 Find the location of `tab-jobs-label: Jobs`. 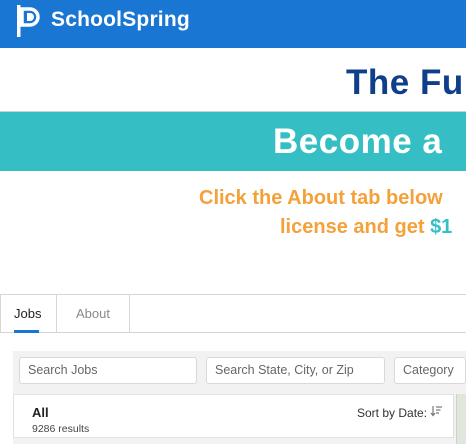

tab-jobs-label: Jobs is located at coordinates (28, 313).